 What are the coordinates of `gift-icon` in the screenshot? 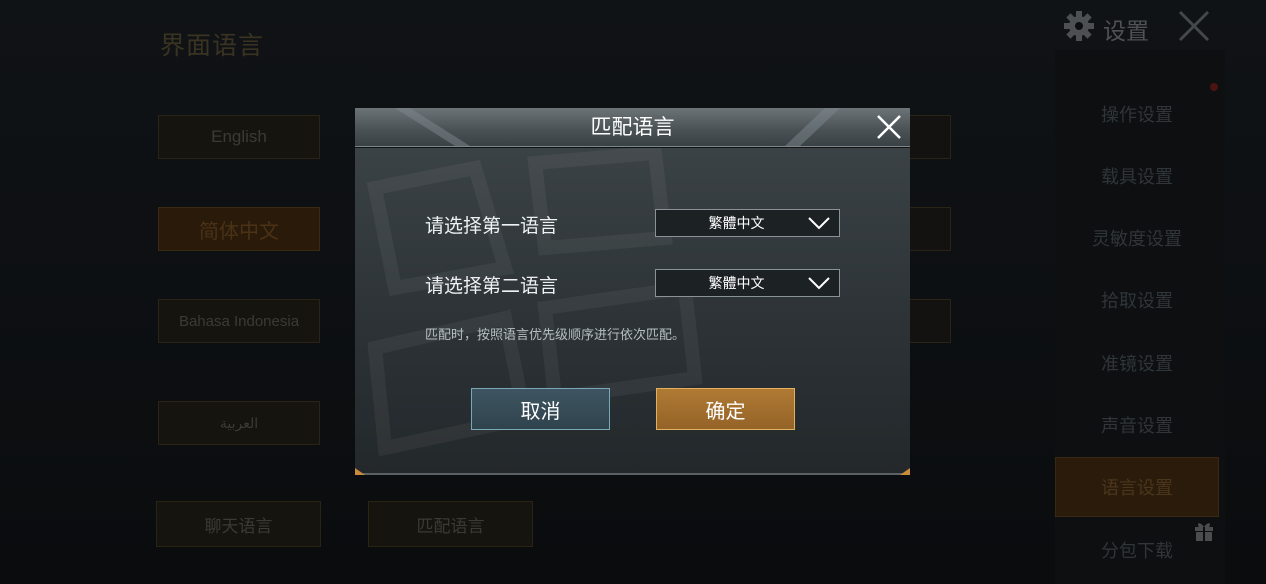 It's located at (1204, 532).